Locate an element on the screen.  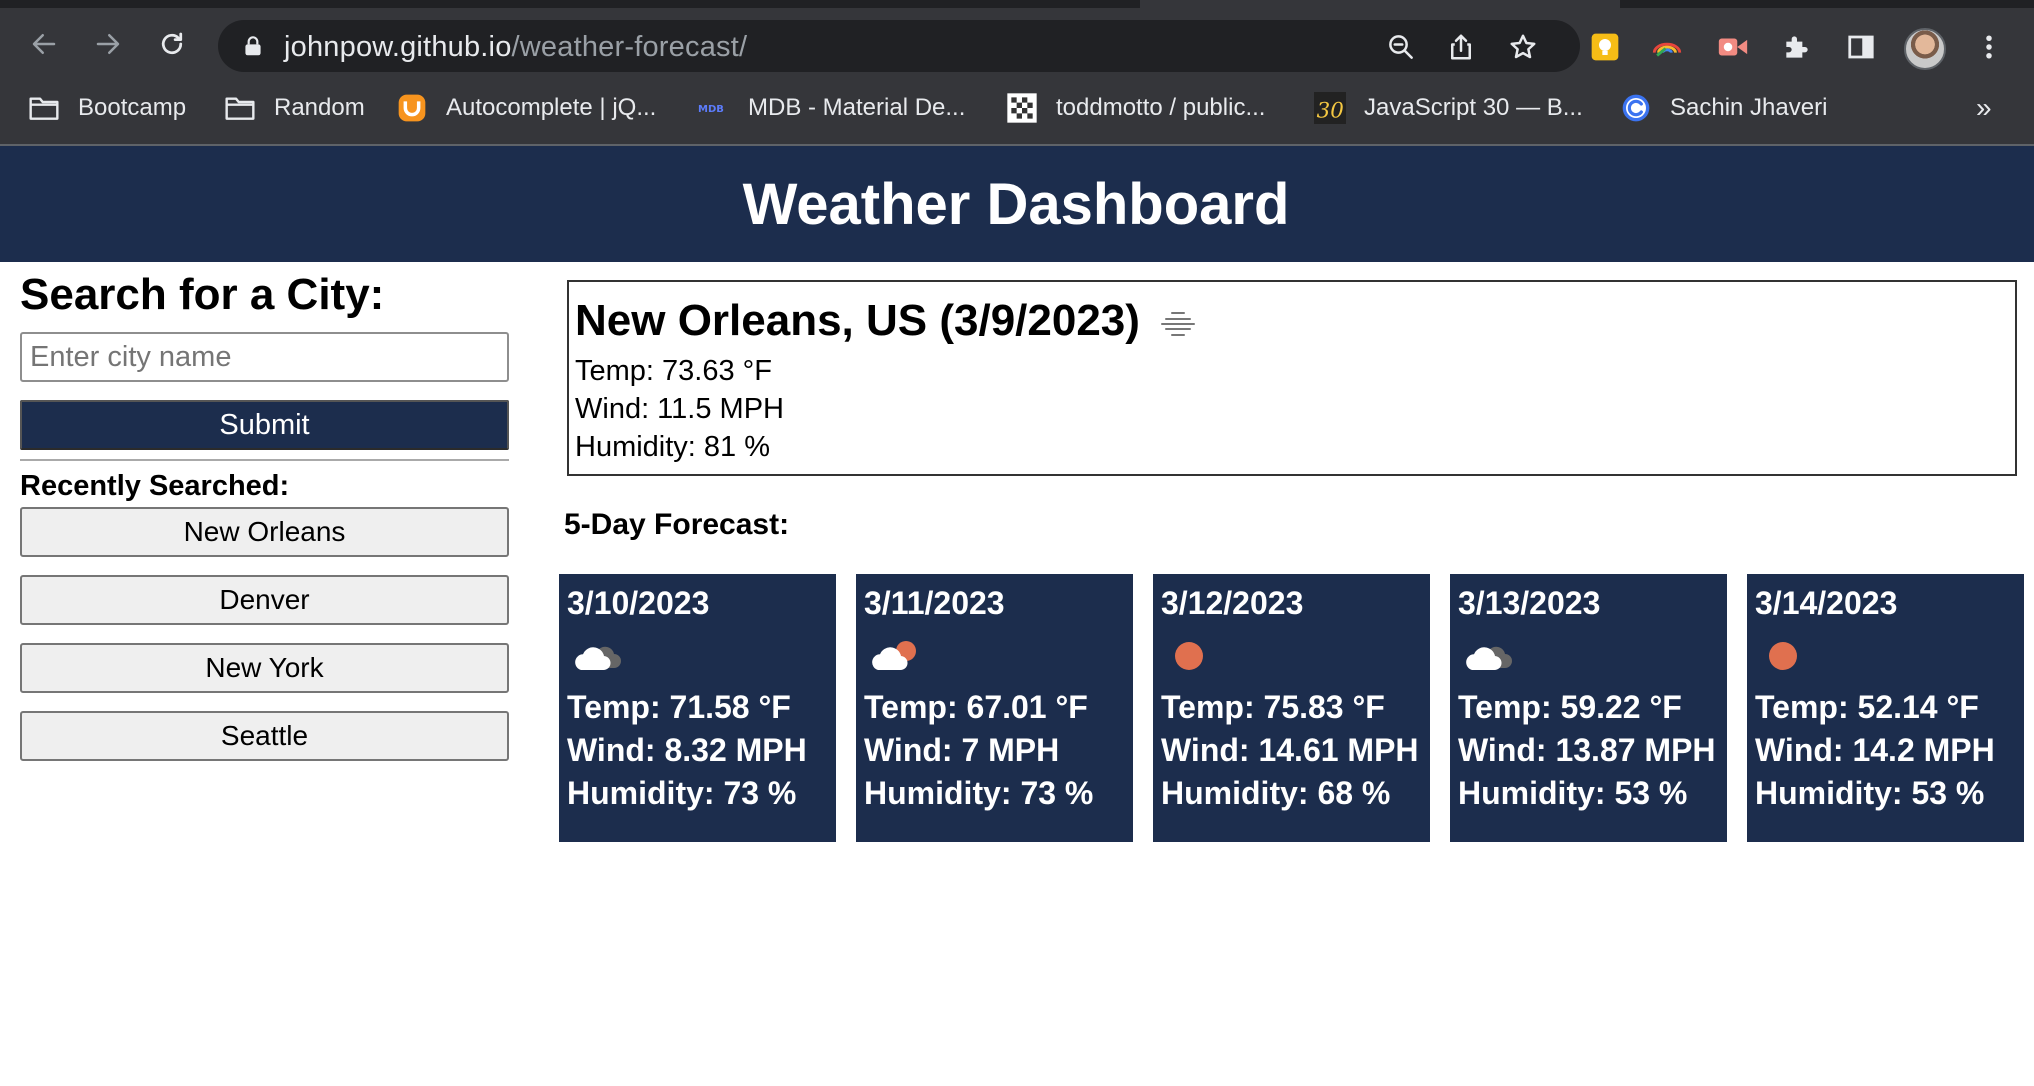
browser-toolbar: johnpow.github.io/weather-forecast/ is located at coordinates (1017, 44).